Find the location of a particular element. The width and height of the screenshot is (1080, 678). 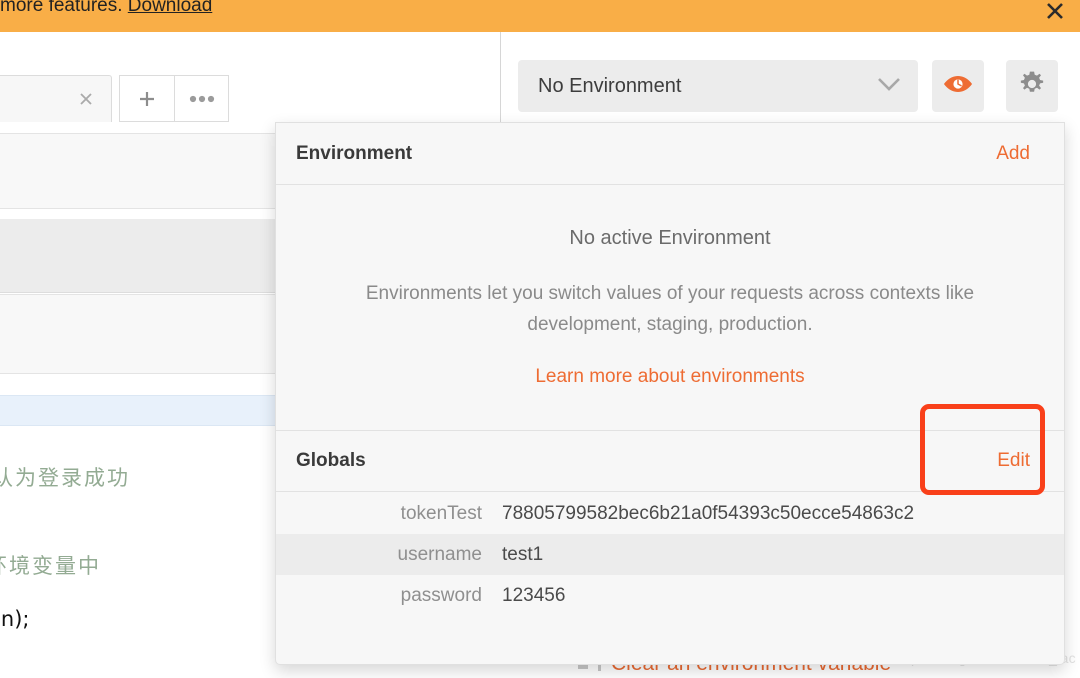

add-environment-button: Add is located at coordinates (1013, 154).